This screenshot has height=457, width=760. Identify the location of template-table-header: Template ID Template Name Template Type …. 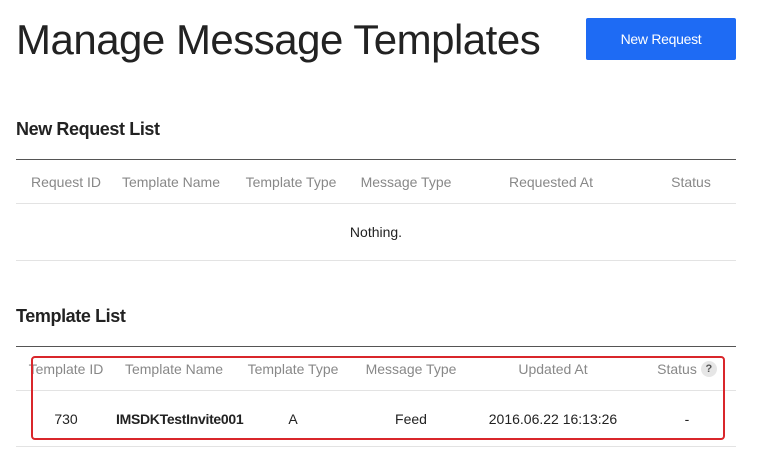
(376, 369).